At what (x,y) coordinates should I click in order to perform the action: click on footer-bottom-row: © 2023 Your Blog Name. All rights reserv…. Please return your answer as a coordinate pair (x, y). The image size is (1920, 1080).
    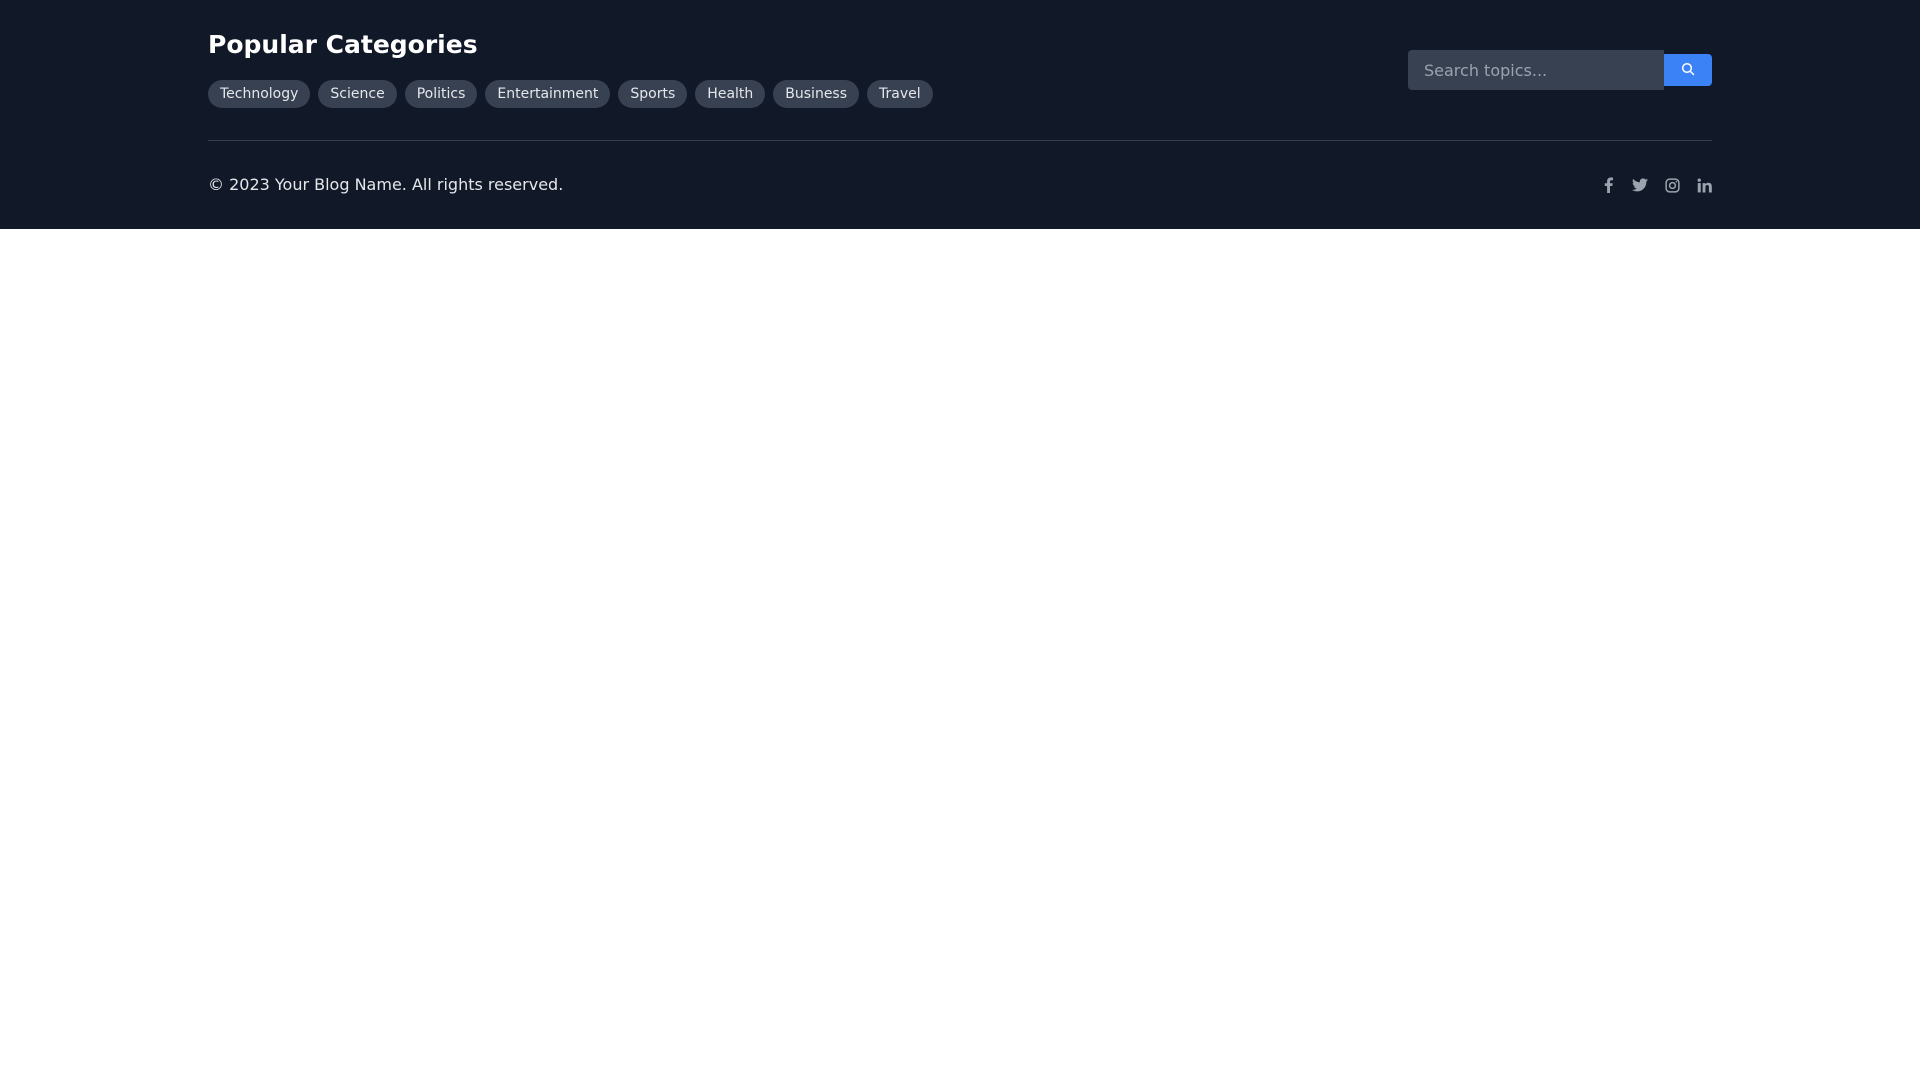
    Looking at the image, I should click on (960, 185).